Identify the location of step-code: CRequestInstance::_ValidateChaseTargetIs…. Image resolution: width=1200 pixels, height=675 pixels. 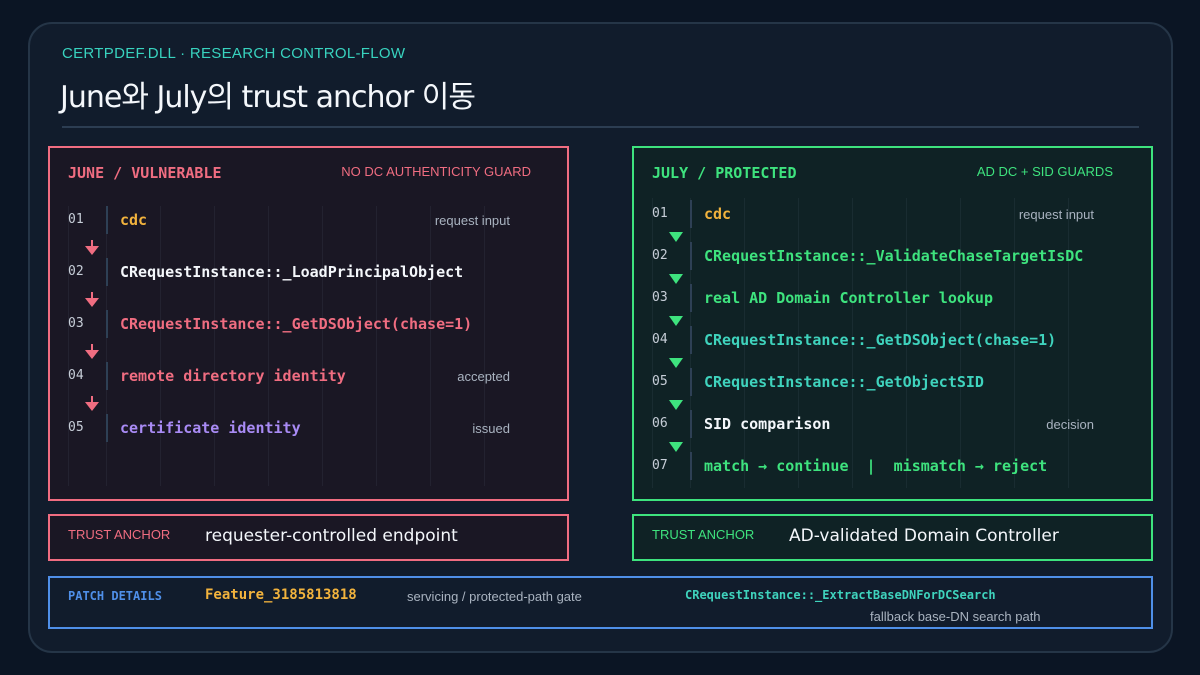
(894, 256).